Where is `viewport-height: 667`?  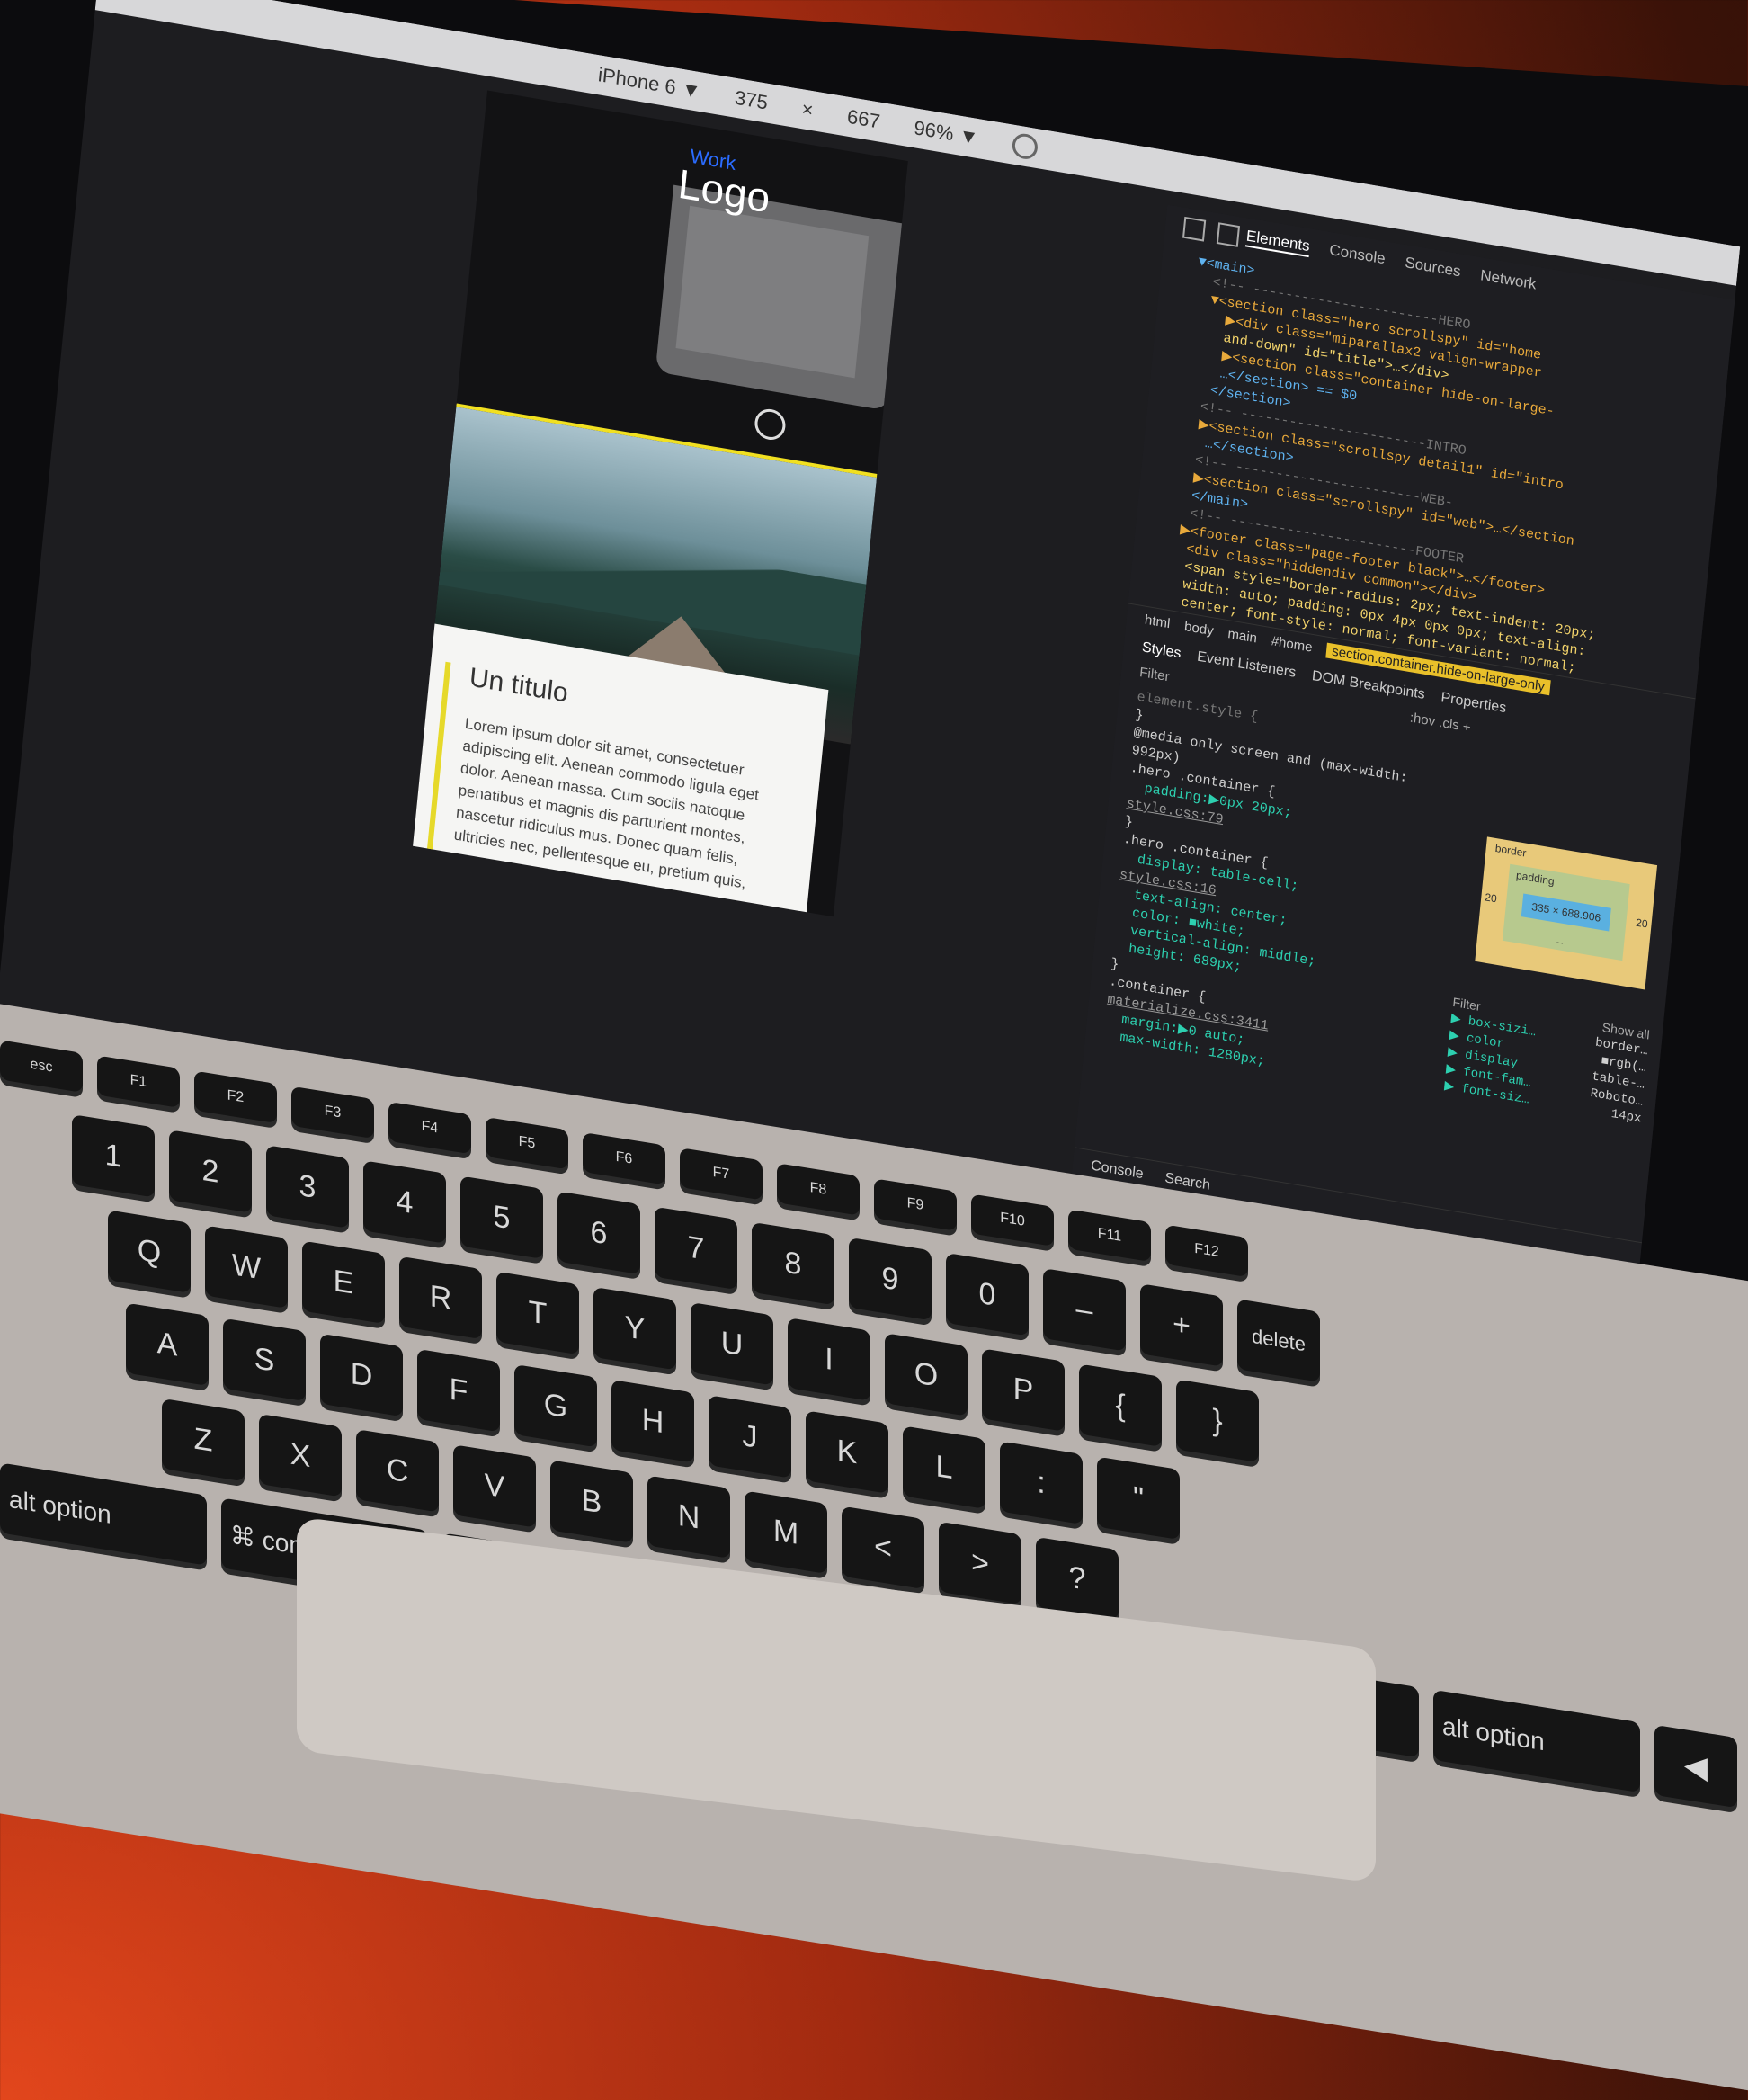
viewport-height: 667 is located at coordinates (863, 120).